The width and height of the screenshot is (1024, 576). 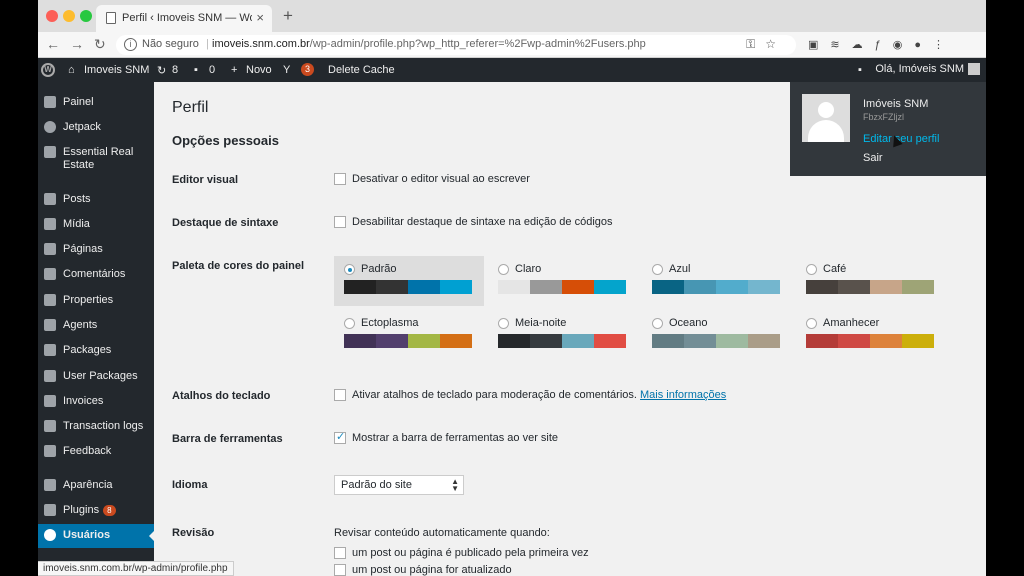 I want to click on color-scheme-cafe: Café, so click(x=871, y=281).